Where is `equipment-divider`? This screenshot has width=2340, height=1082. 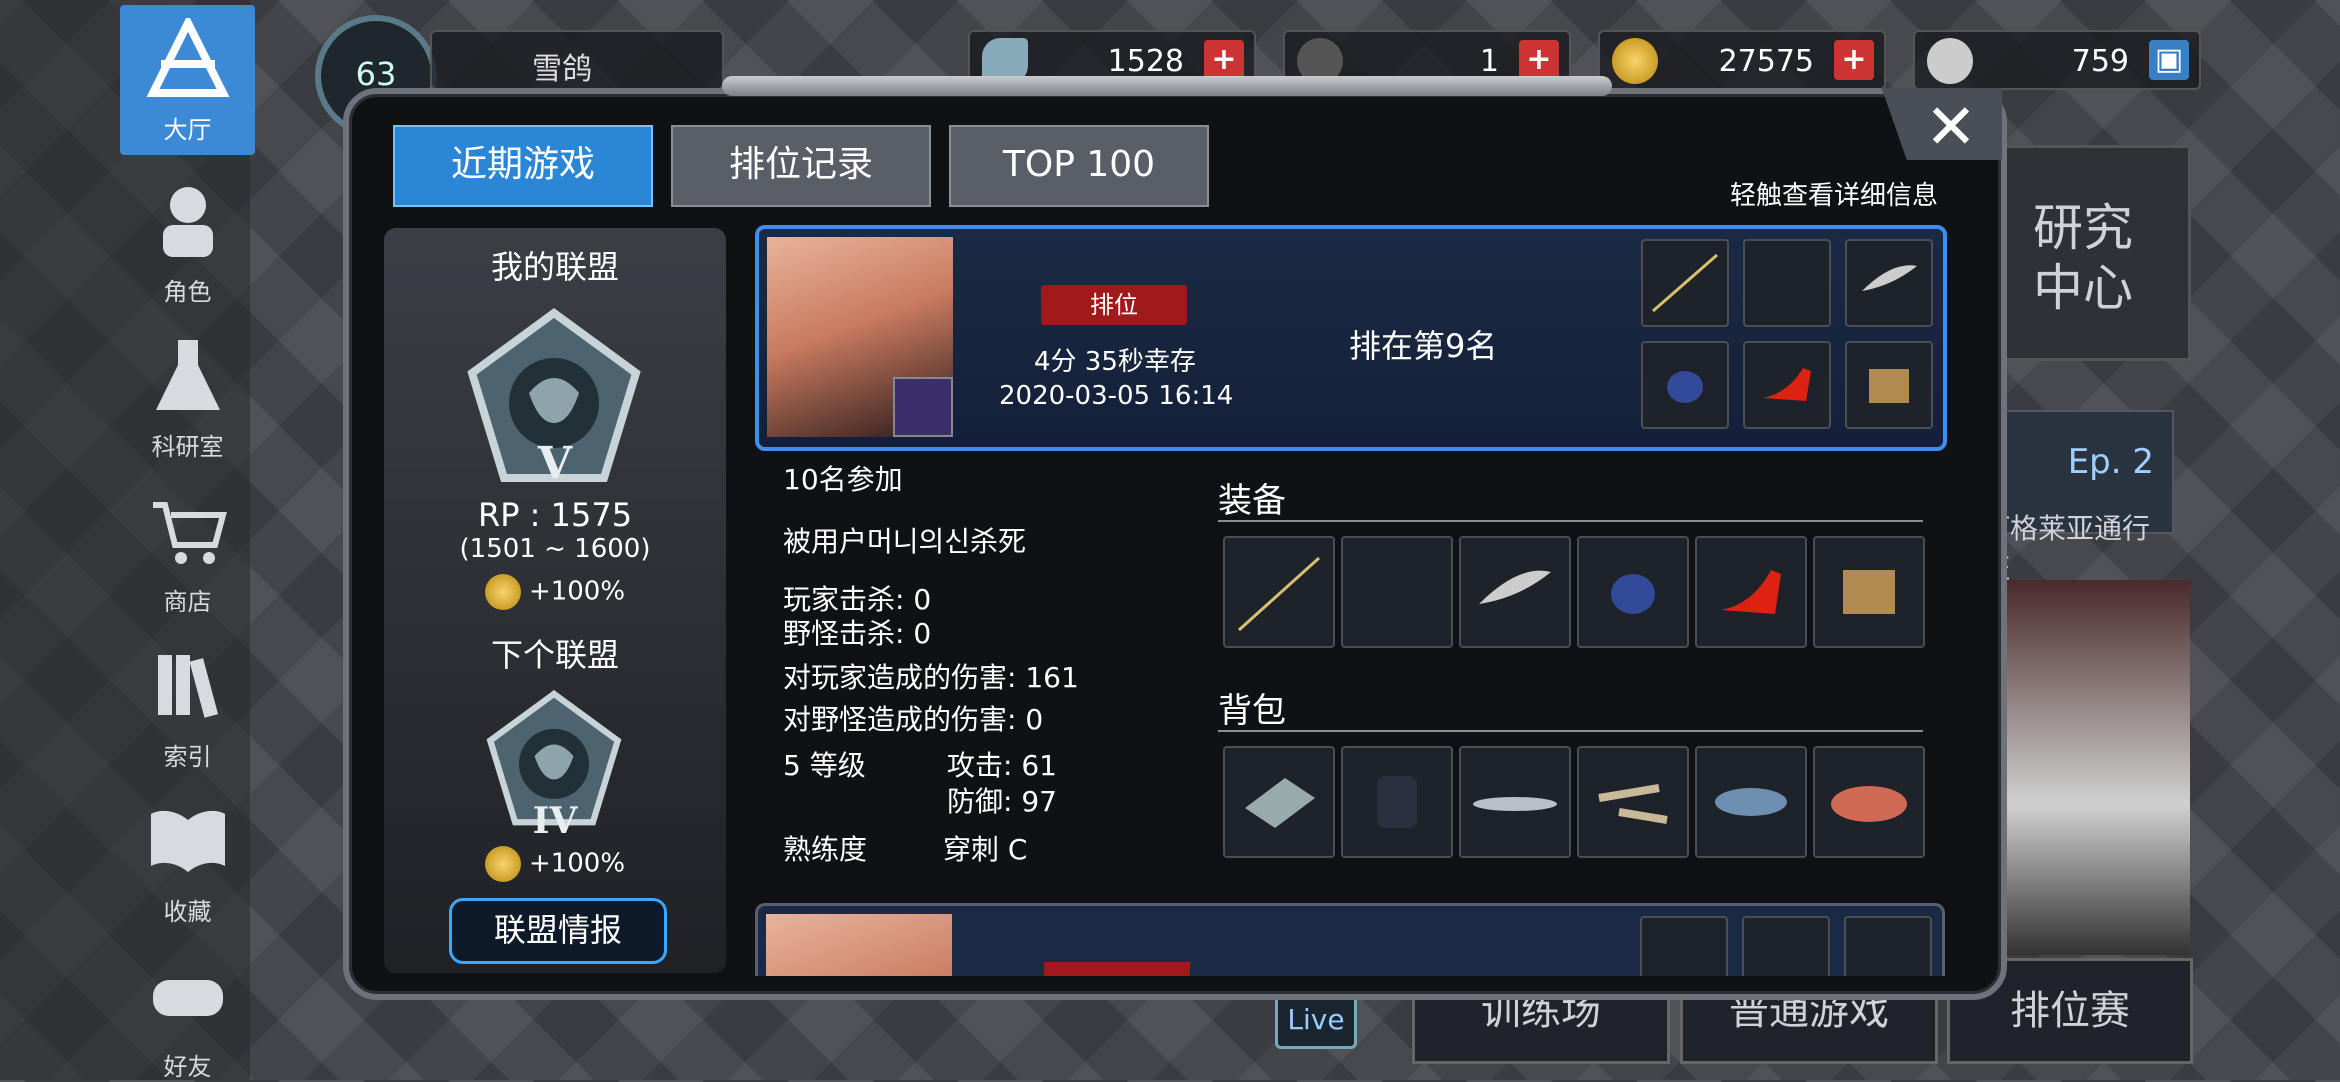
equipment-divider is located at coordinates (1570, 521).